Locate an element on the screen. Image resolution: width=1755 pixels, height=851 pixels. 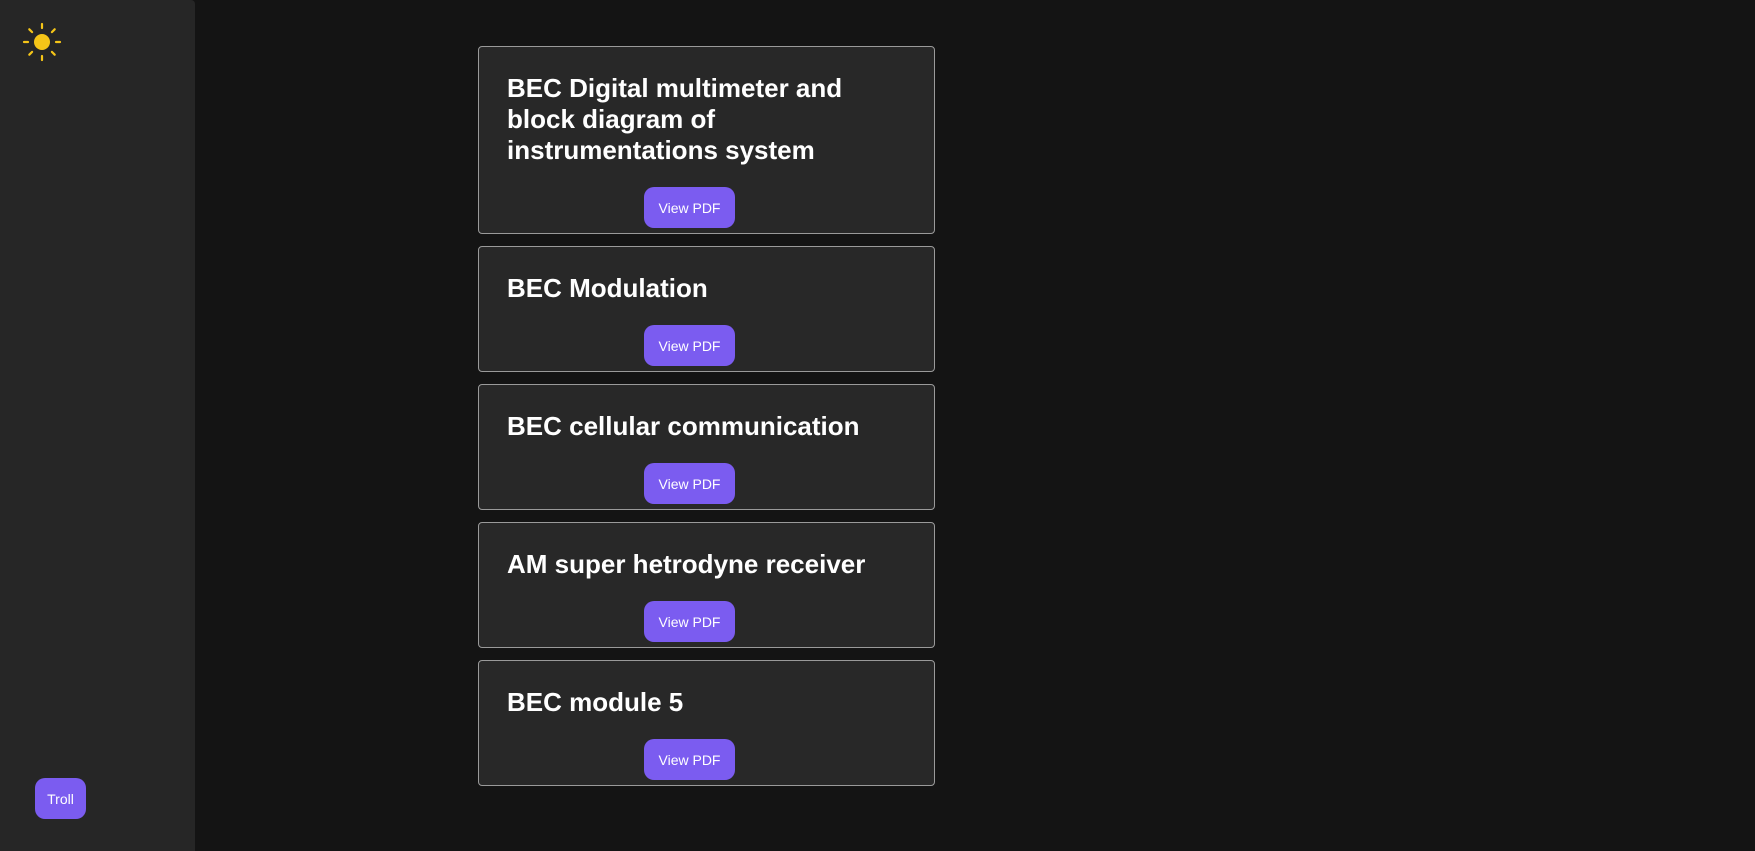
document-title: BEC module 5 is located at coordinates (595, 702).